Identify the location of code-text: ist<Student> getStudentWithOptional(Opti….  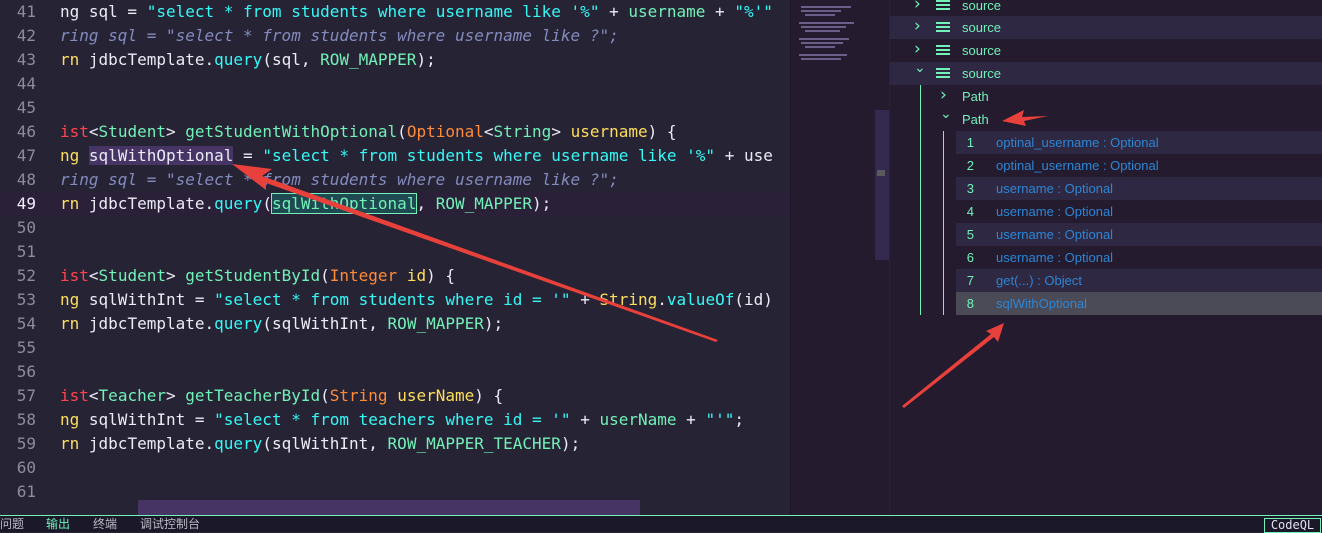
(368, 132).